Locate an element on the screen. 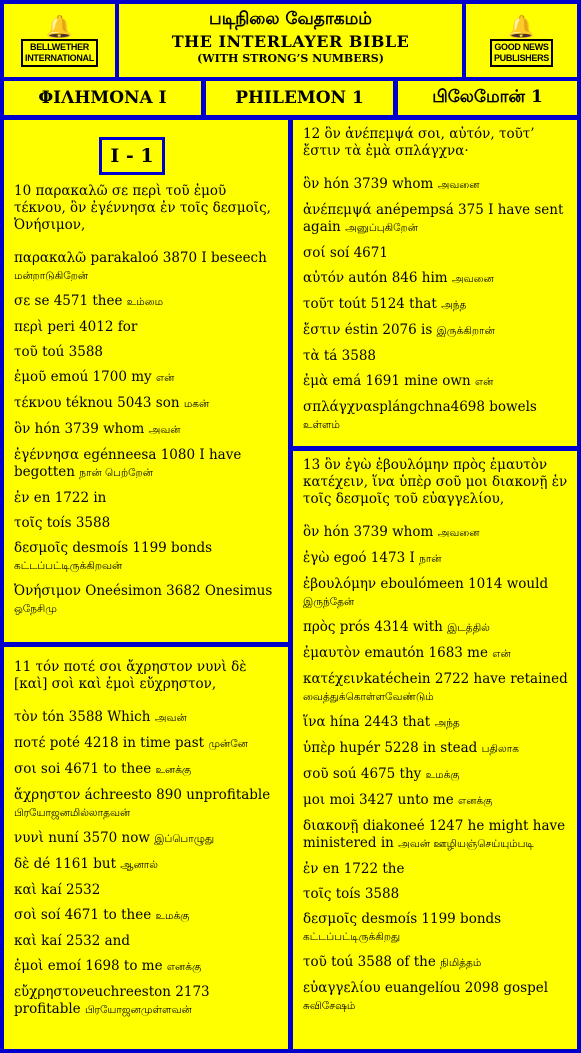  tamil-gloss: உனக்கு is located at coordinates (173, 770).